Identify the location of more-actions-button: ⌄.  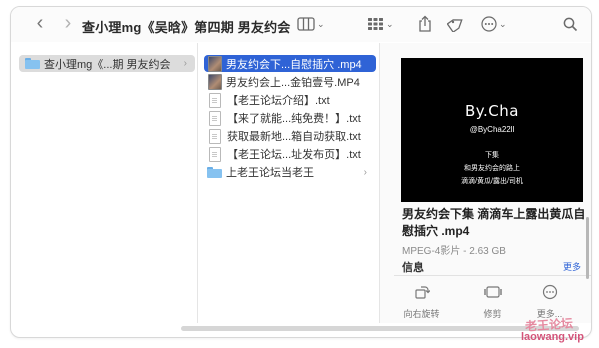
(494, 24).